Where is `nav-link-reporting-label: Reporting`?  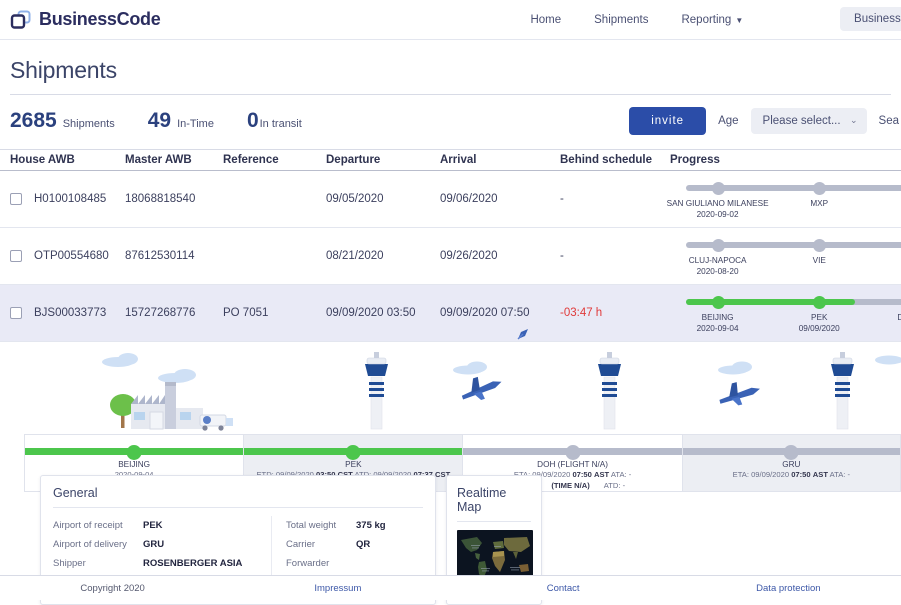
nav-link-reporting-label: Reporting is located at coordinates (706, 19).